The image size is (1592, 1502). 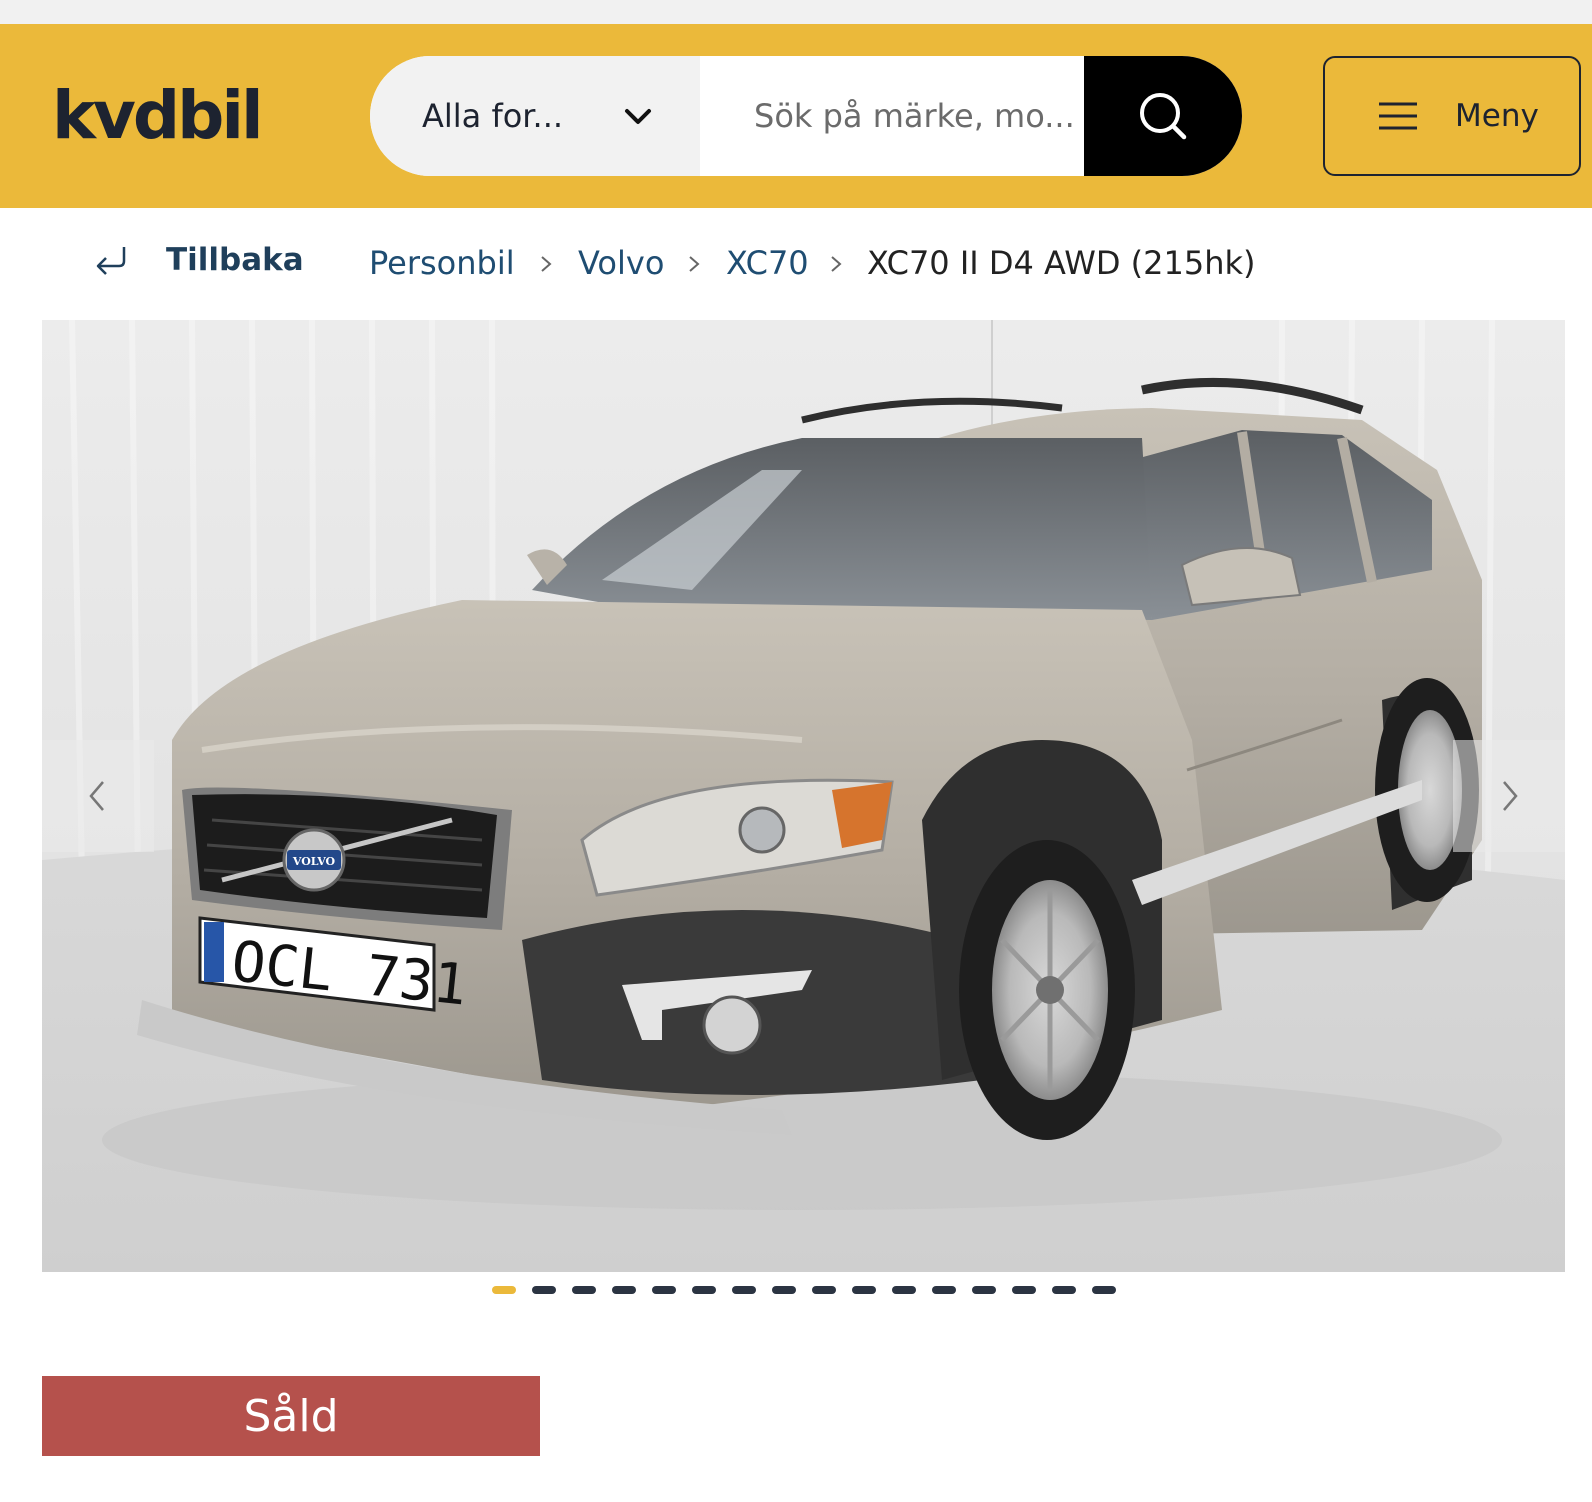 What do you see at coordinates (111, 261) in the screenshot?
I see `return-arrow-icon` at bounding box center [111, 261].